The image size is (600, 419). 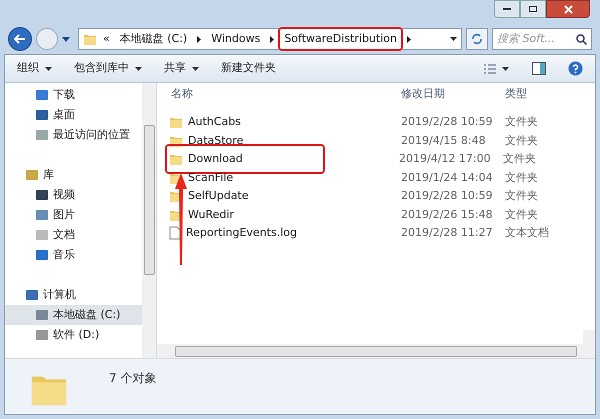 What do you see at coordinates (540, 94) in the screenshot?
I see `column-header: 类型` at bounding box center [540, 94].